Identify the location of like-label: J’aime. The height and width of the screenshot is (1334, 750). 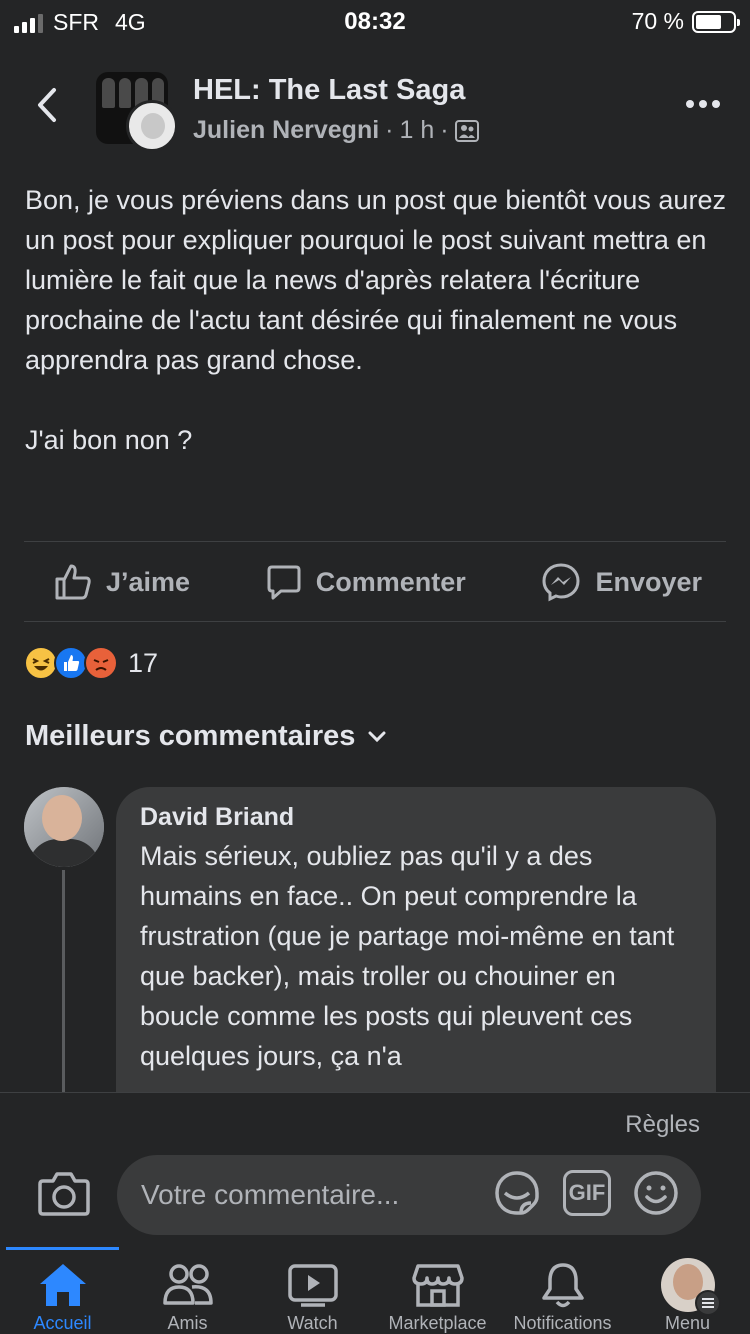
(148, 581).